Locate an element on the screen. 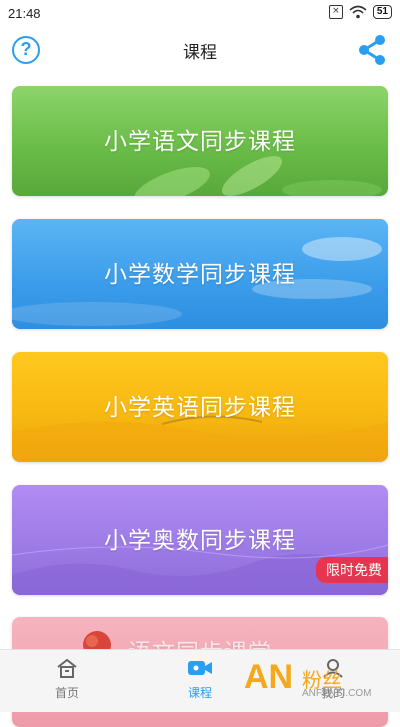  course-title: 小学奥数同步课程 is located at coordinates (200, 541).